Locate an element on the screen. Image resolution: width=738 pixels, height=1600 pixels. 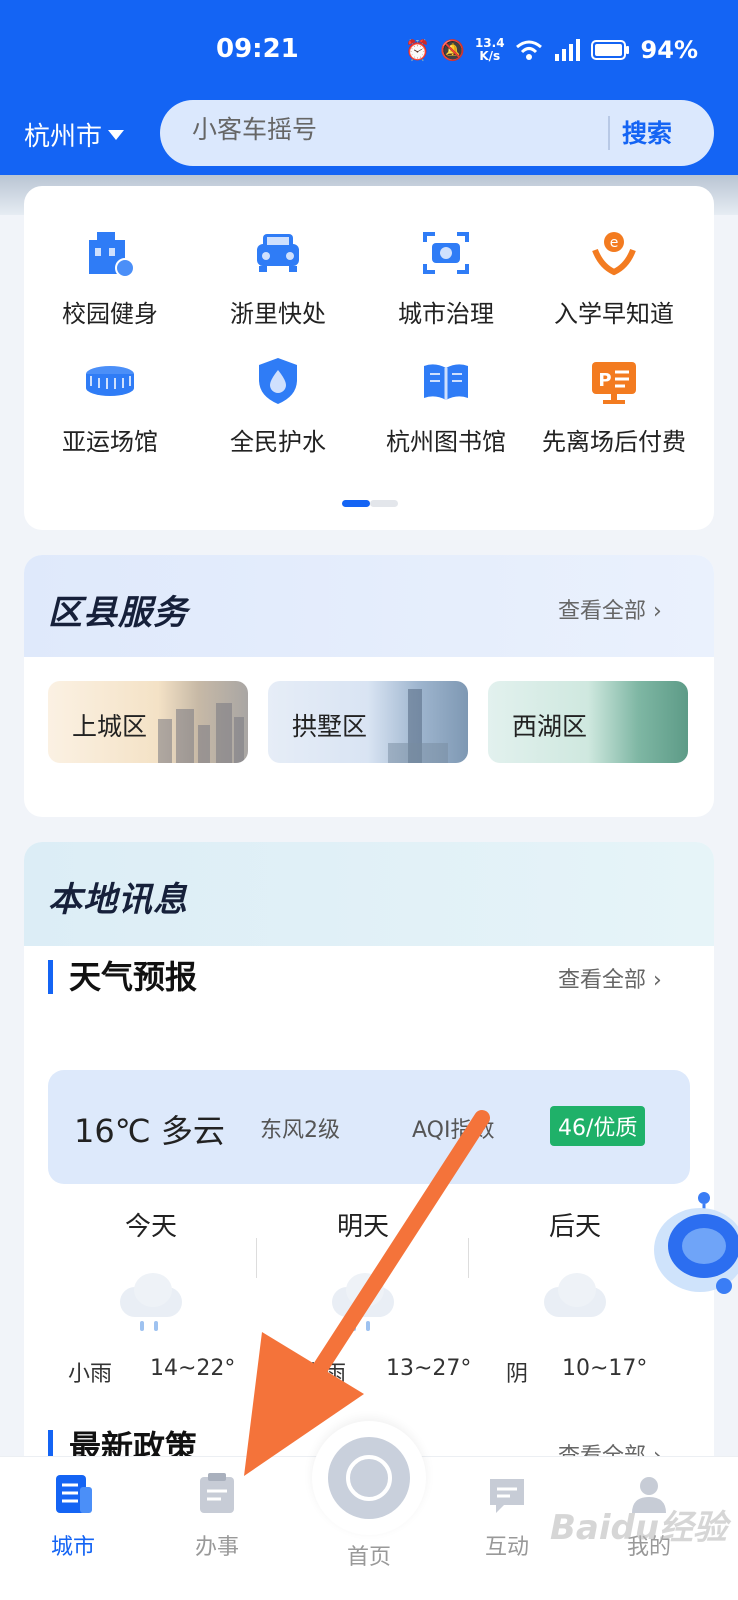
service-item: 亚运场馆 is located at coordinates (110, 405).